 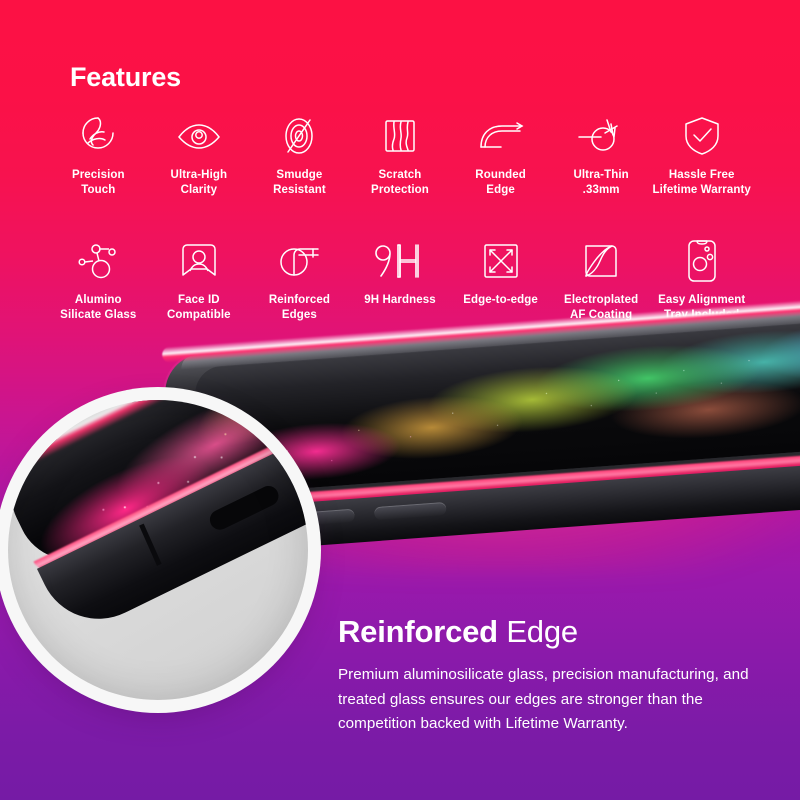 What do you see at coordinates (400, 136) in the screenshot?
I see `scratch-protection-icon` at bounding box center [400, 136].